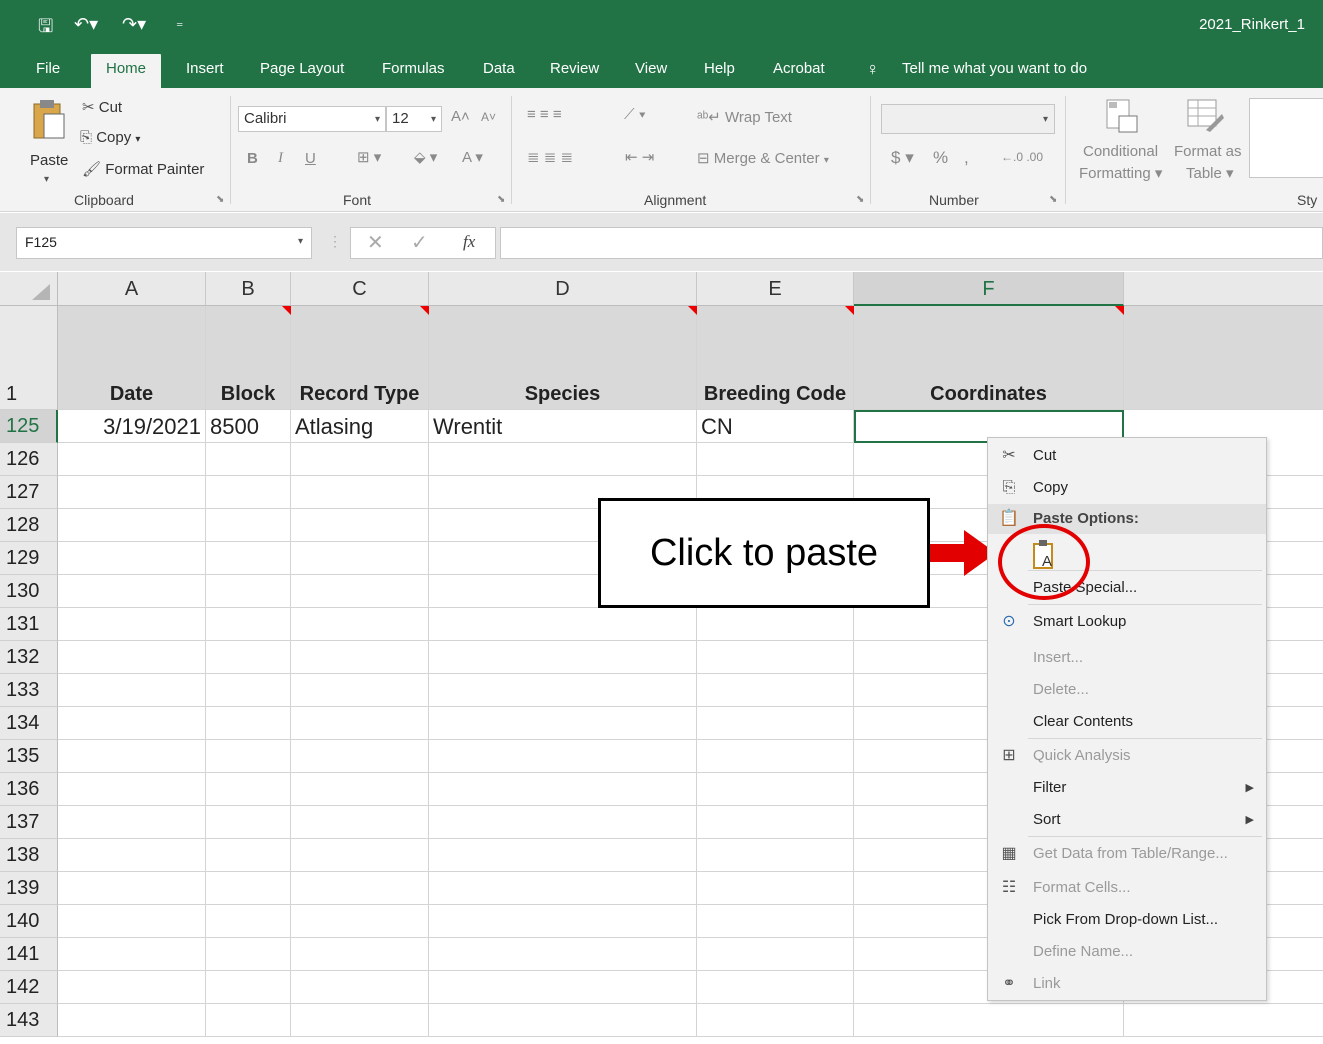 This screenshot has height=1044, width=1323. What do you see at coordinates (966, 158) in the screenshot?
I see `comma-button: ,` at bounding box center [966, 158].